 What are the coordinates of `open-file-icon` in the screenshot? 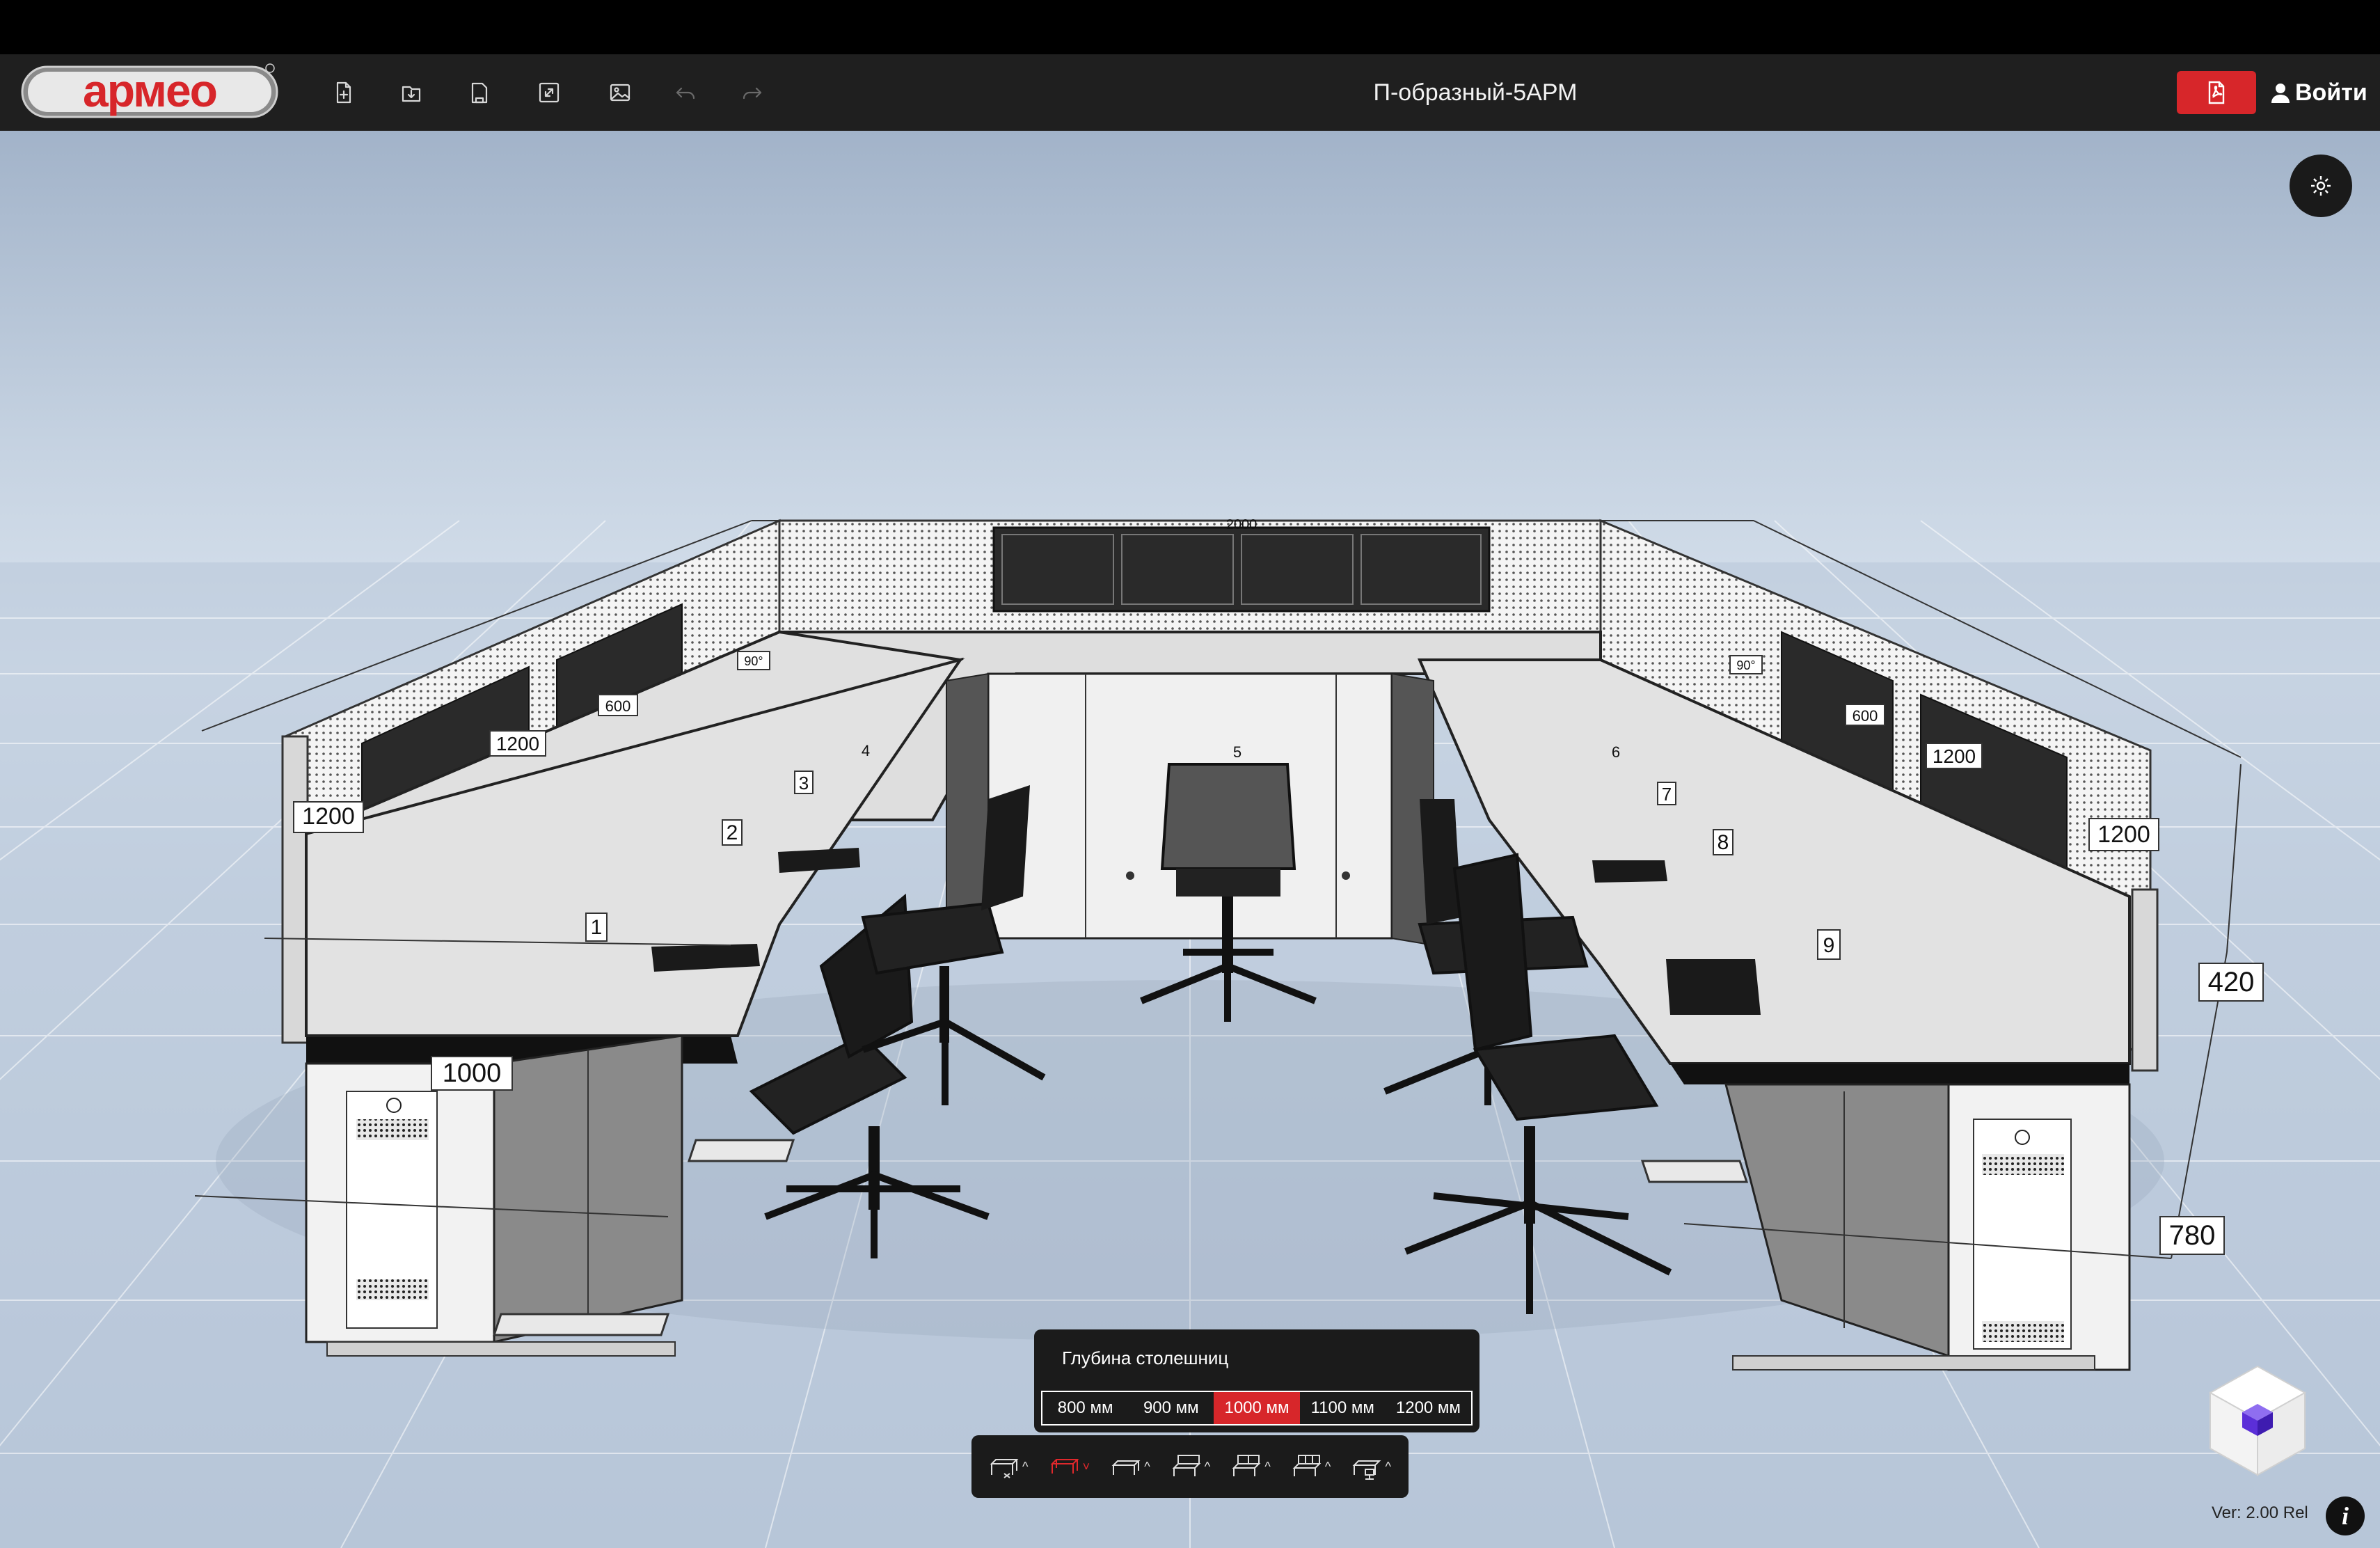 It's located at (411, 94).